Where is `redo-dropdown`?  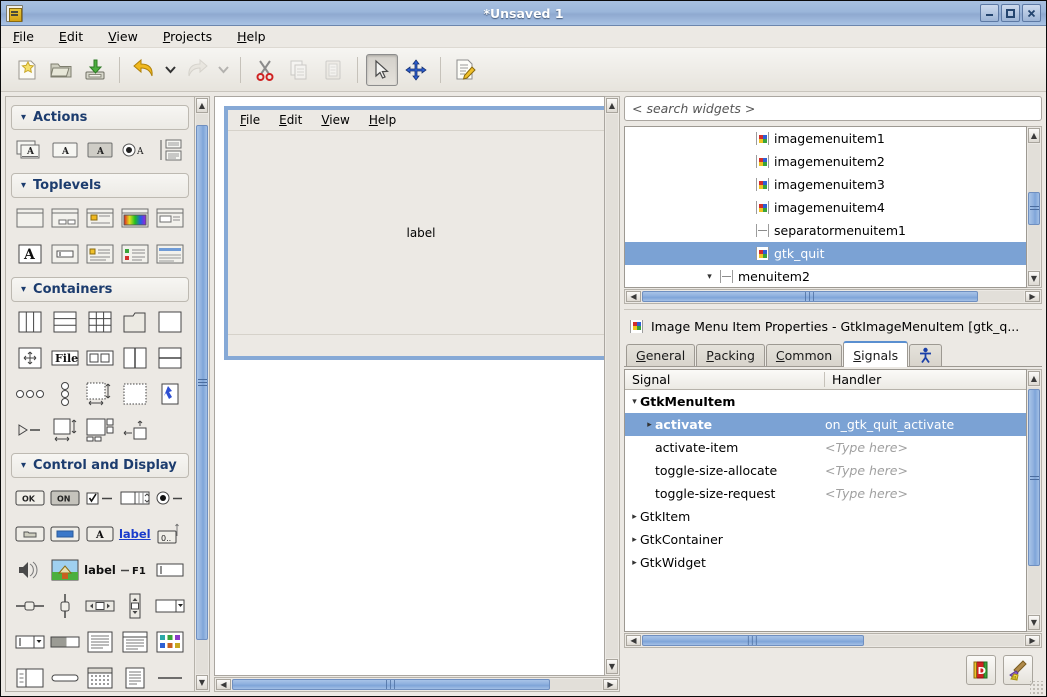
redo-dropdown is located at coordinates (223, 70).